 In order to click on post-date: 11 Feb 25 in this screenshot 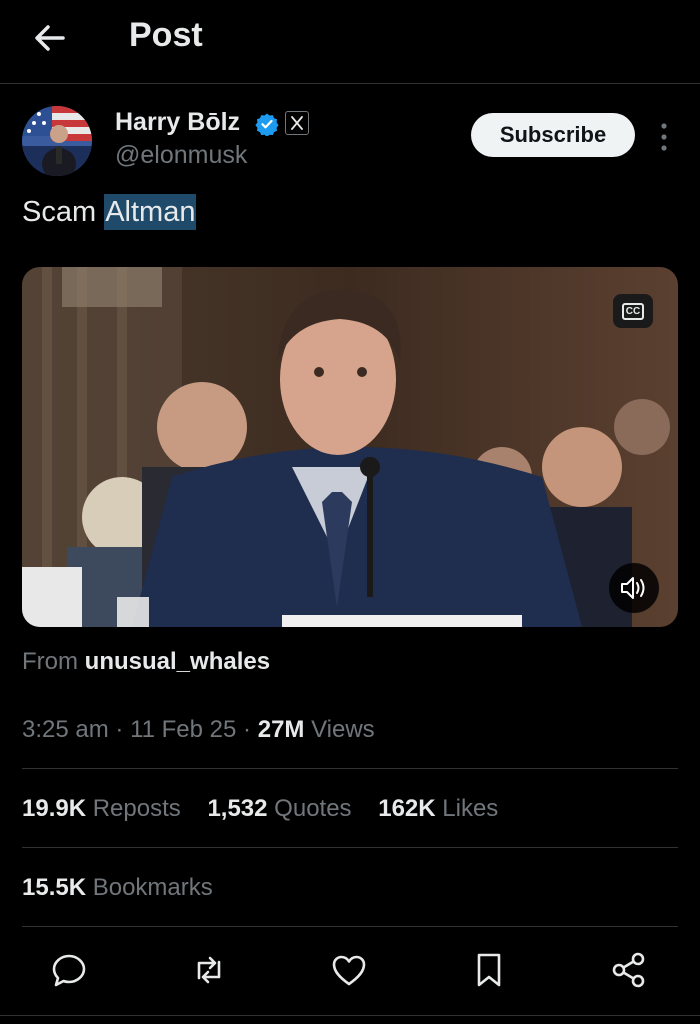, I will do `click(183, 729)`.